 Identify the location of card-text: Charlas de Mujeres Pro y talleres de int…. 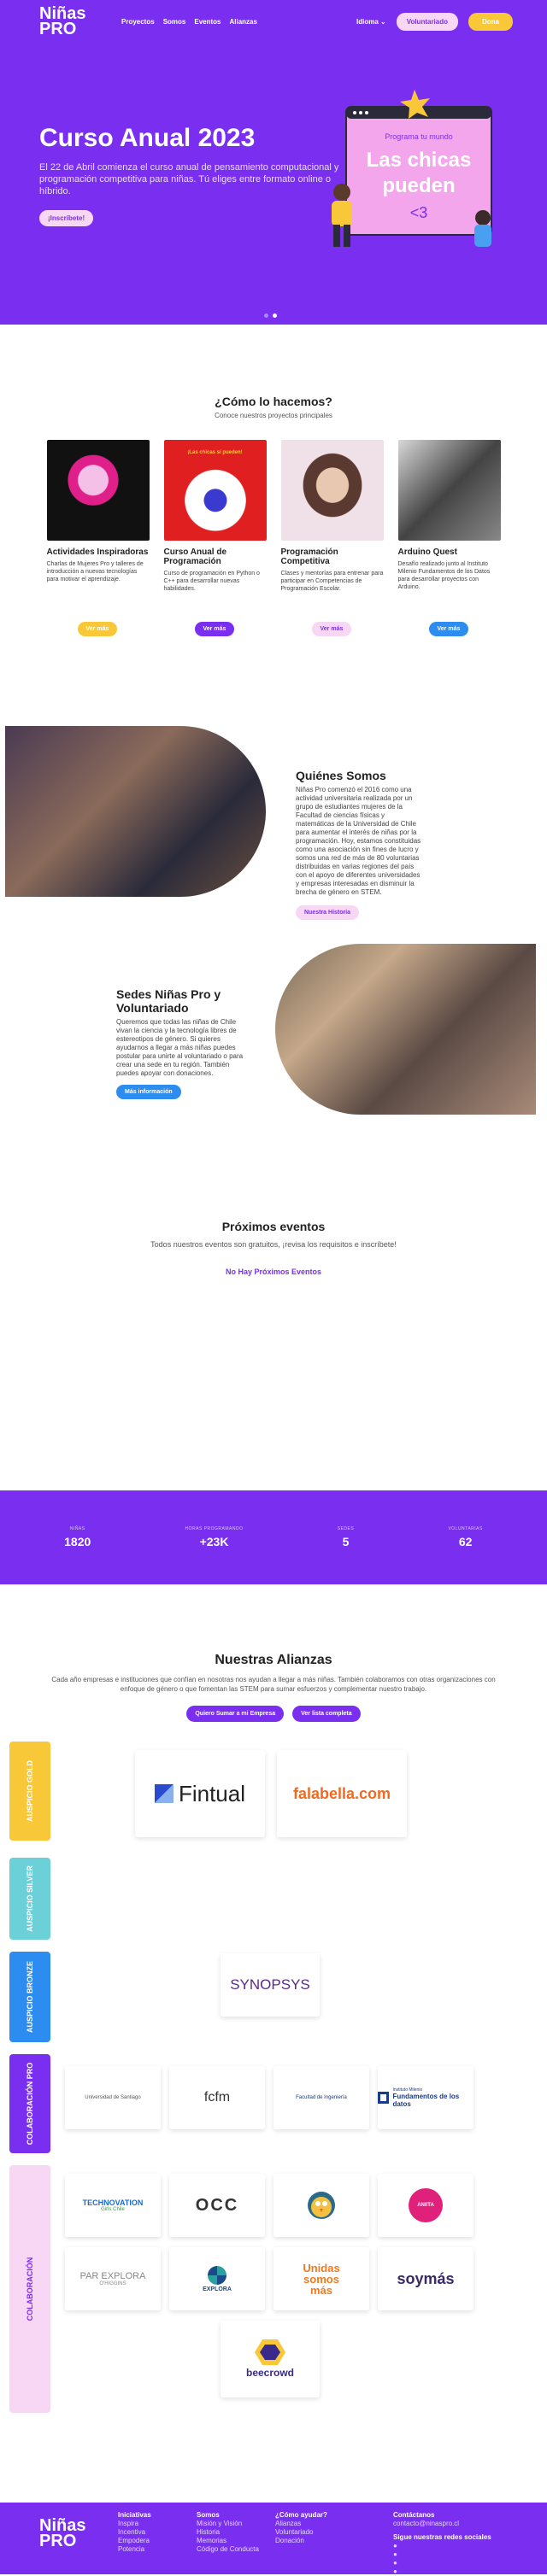
(95, 572).